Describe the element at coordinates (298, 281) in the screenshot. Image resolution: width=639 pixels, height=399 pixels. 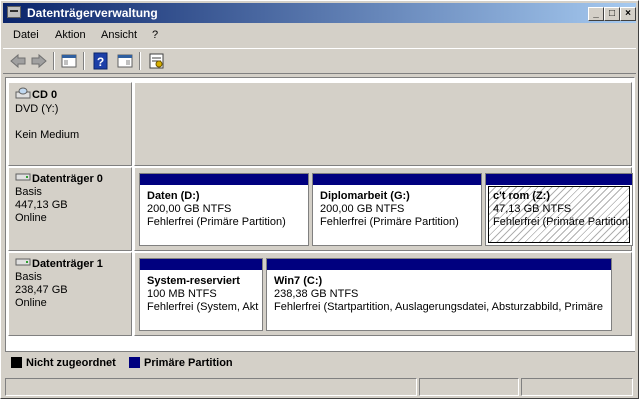
I see `partition-name: Win7 (C:)` at that location.